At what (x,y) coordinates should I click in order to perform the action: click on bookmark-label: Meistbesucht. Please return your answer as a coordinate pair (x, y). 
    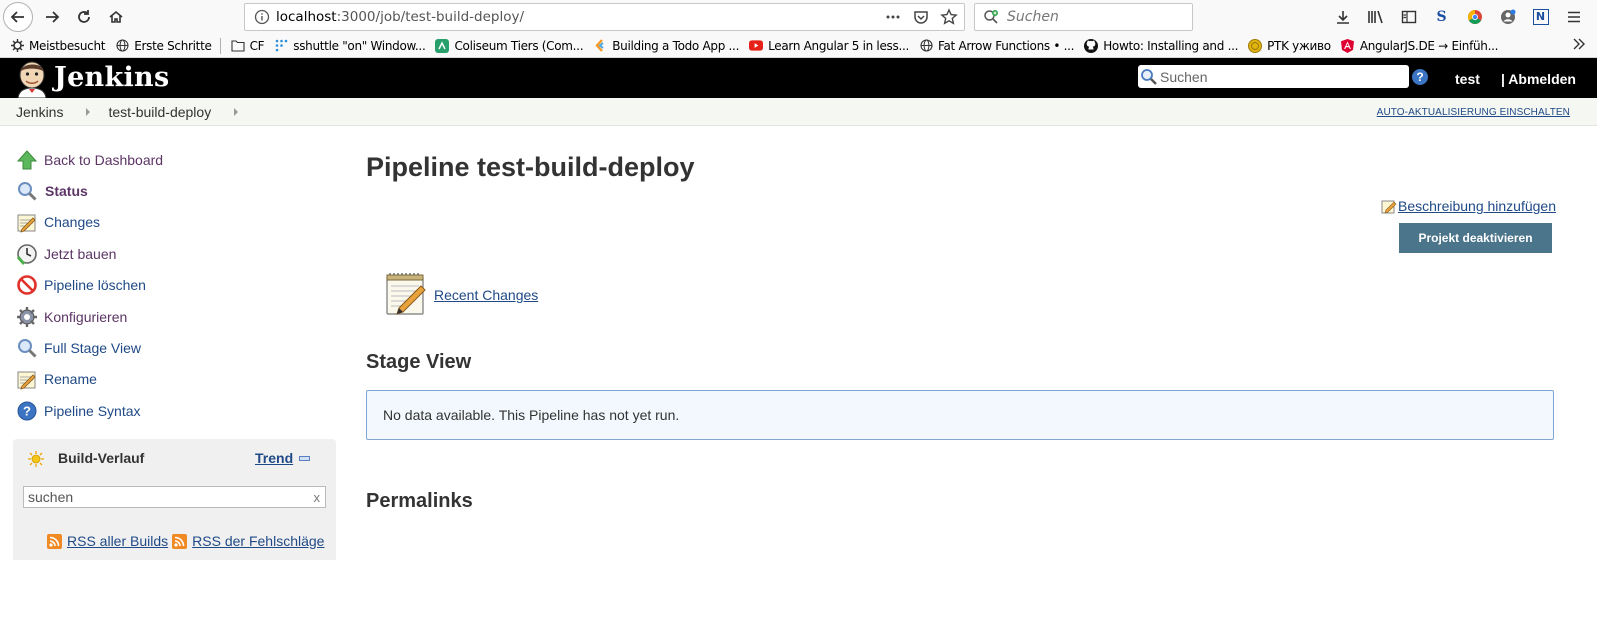
    Looking at the image, I should click on (67, 45).